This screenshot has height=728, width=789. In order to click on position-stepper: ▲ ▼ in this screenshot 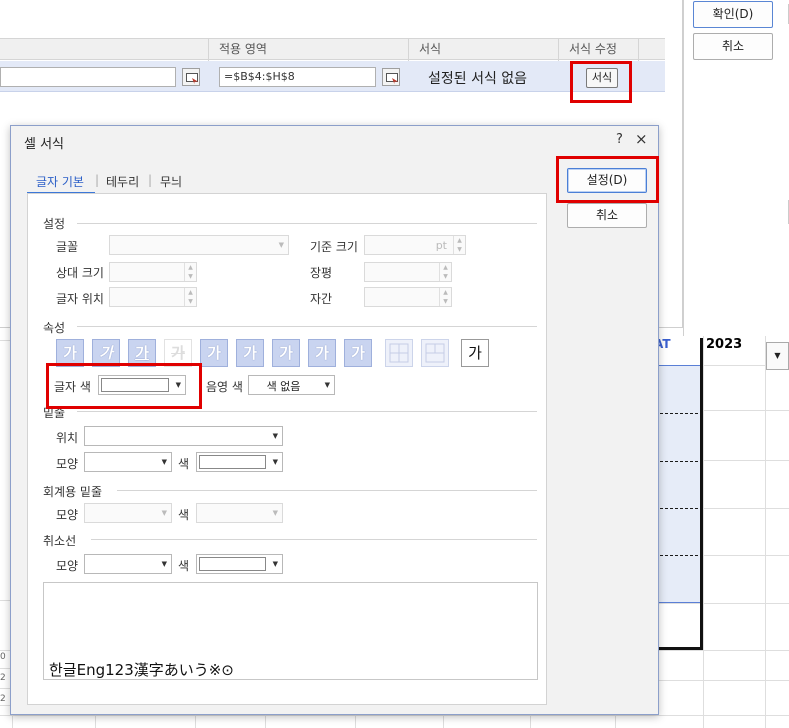, I will do `click(153, 297)`.